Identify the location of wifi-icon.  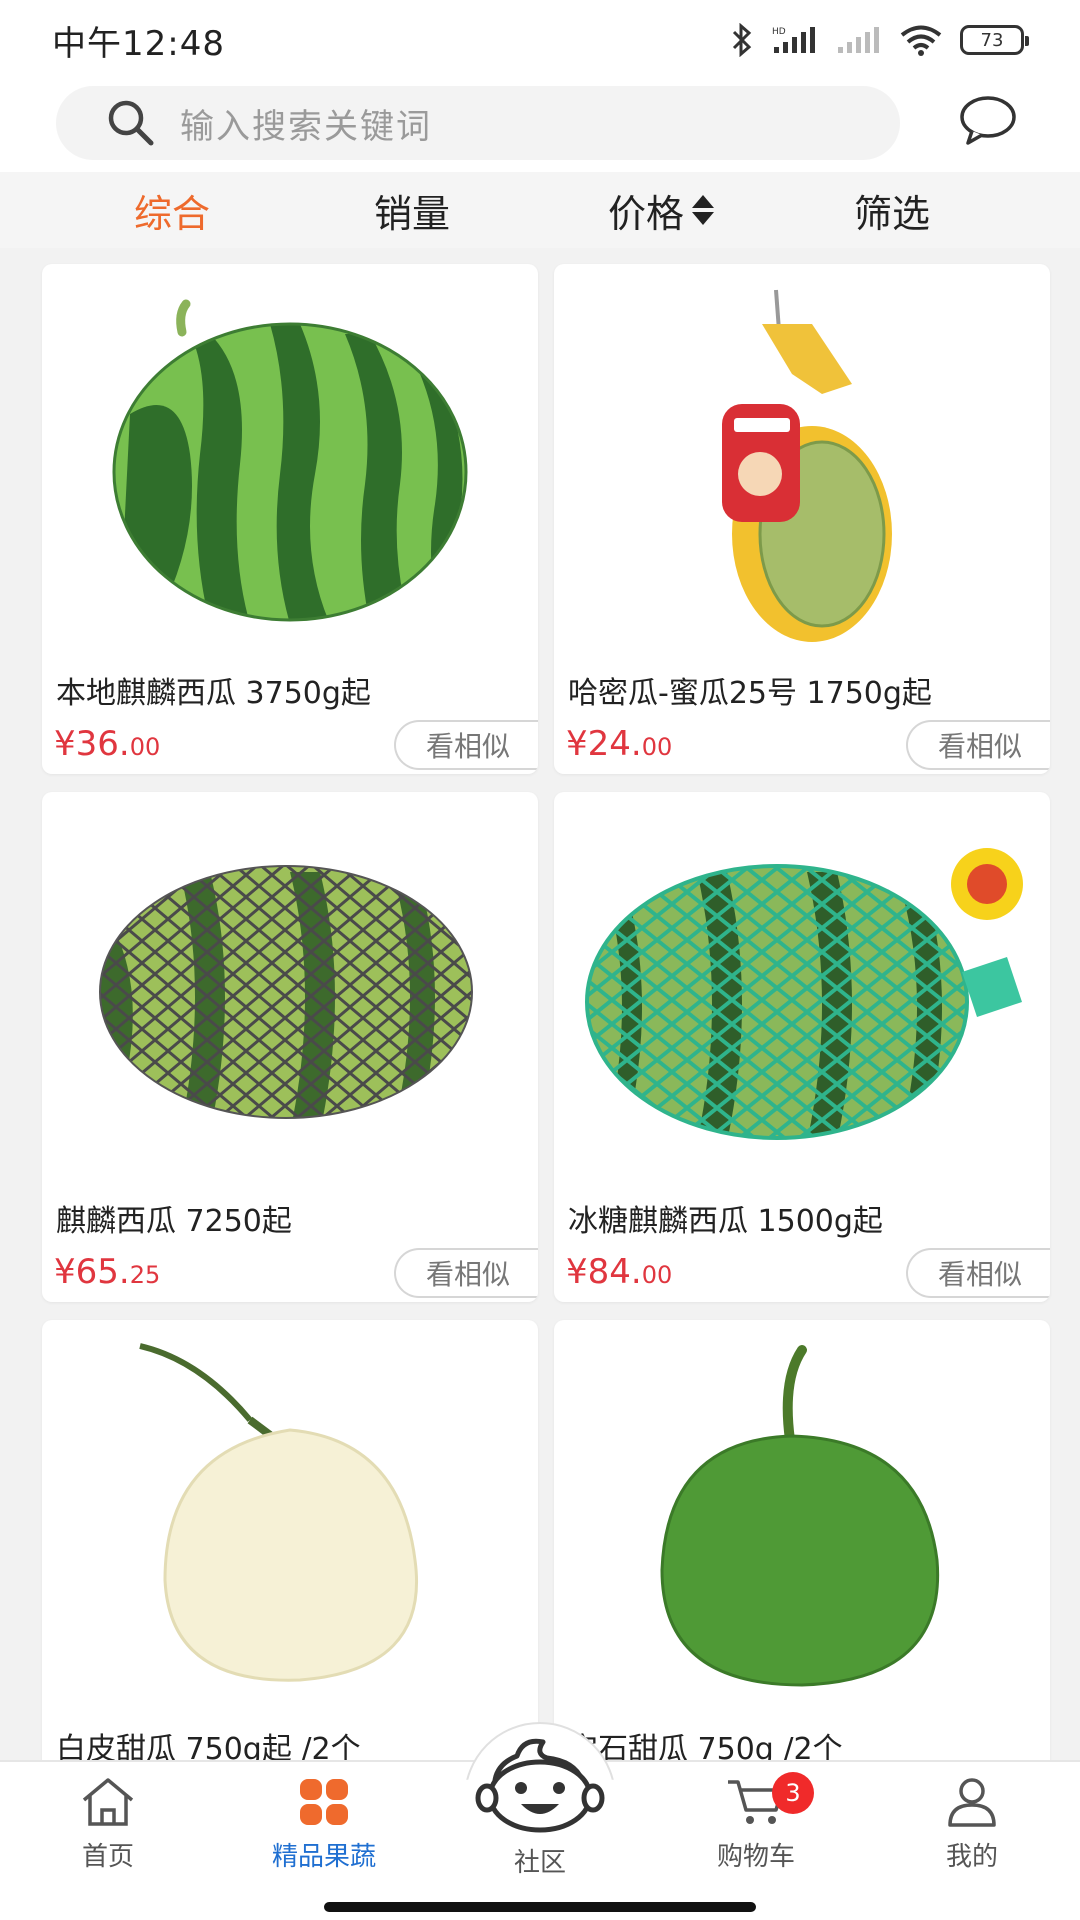
(921, 40).